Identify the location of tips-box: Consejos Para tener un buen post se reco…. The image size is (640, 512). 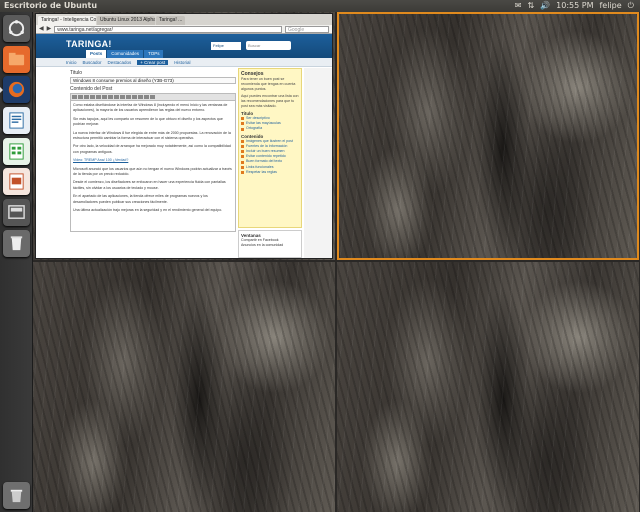
(270, 148).